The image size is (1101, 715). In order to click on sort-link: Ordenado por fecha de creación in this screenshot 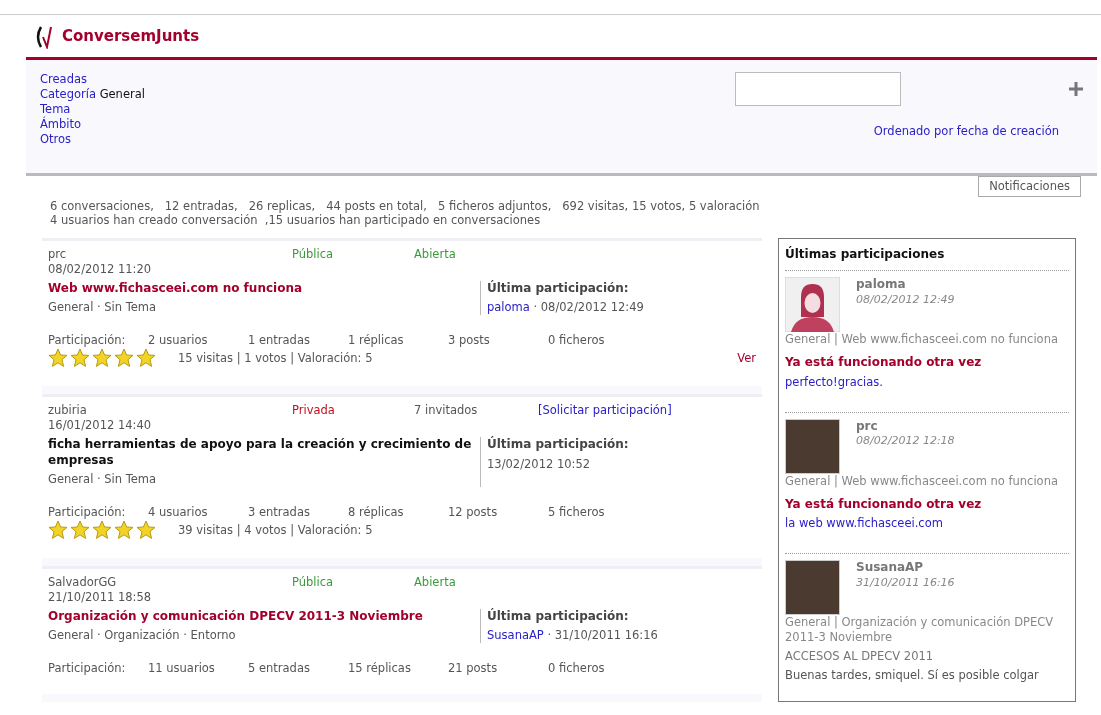, I will do `click(966, 131)`.